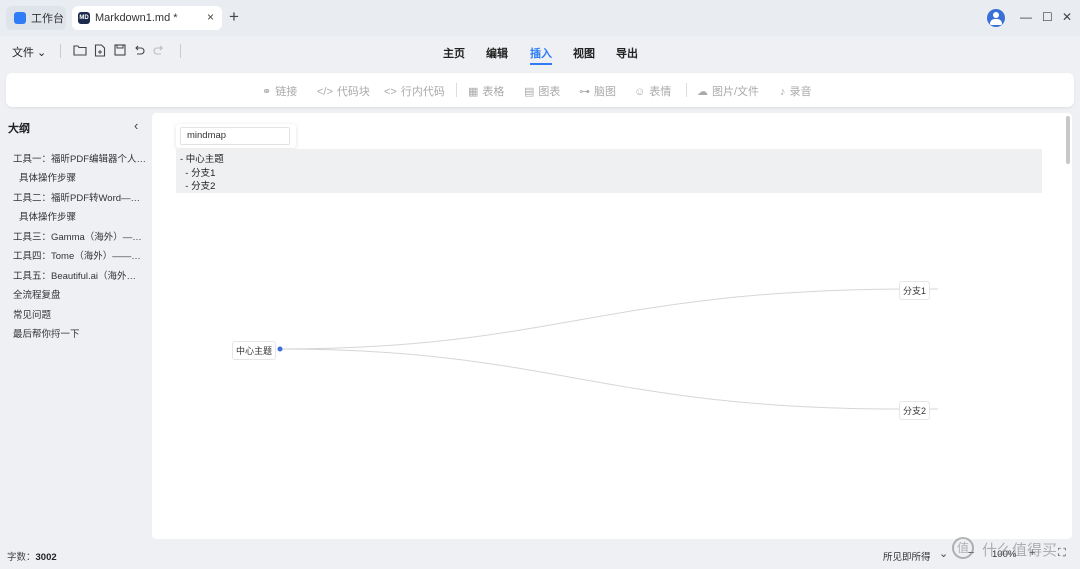 This screenshot has width=1080, height=569. What do you see at coordinates (640, 92) in the screenshot?
I see `emoji-icon: ☺` at bounding box center [640, 92].